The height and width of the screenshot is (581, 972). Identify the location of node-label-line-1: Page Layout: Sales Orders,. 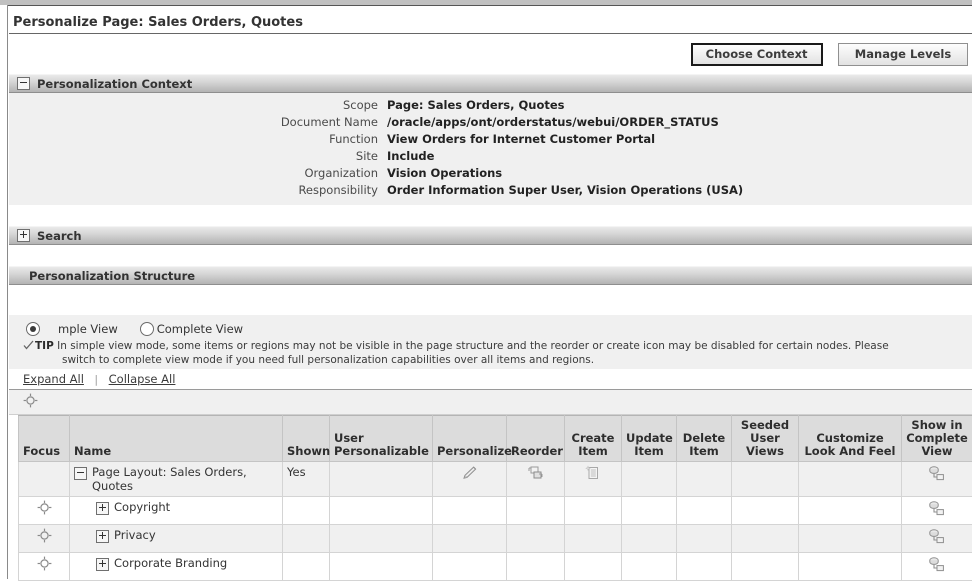
(169, 472).